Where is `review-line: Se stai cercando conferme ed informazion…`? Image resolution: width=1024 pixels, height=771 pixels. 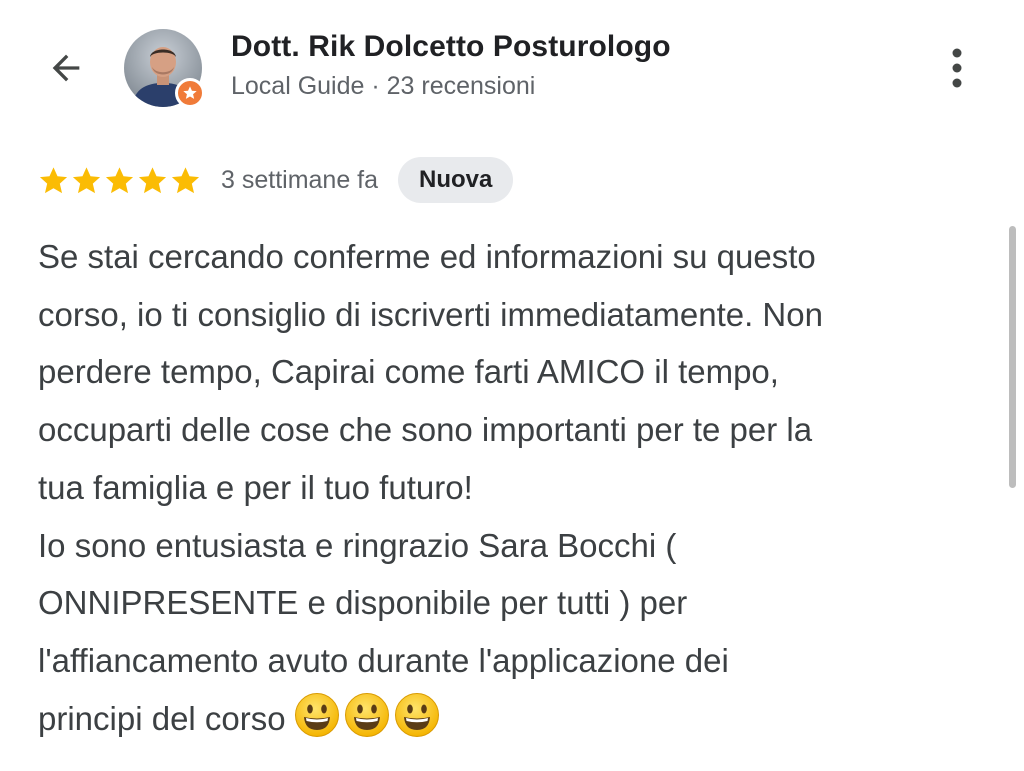 review-line: Se stai cercando conferme ed informazion… is located at coordinates (427, 256).